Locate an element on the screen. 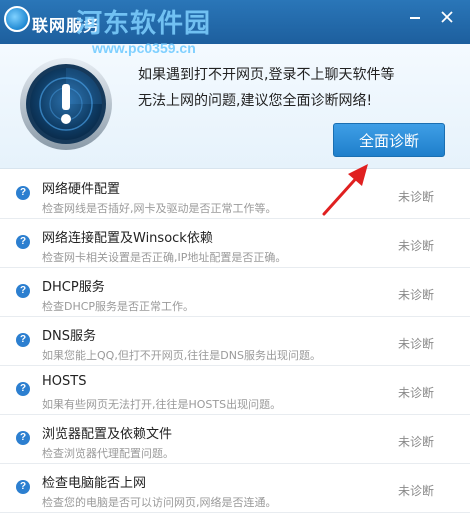 This screenshot has height=520, width=470. item-description: 检查您的电脑是否可以访问网页,网络是否连通。 is located at coordinates (159, 502).